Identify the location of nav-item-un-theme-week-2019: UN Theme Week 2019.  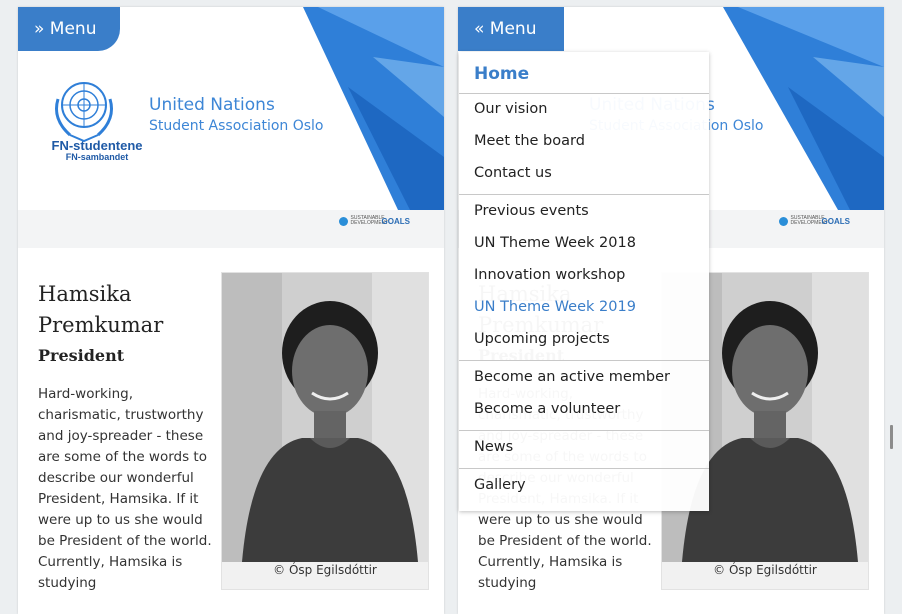
(555, 307).